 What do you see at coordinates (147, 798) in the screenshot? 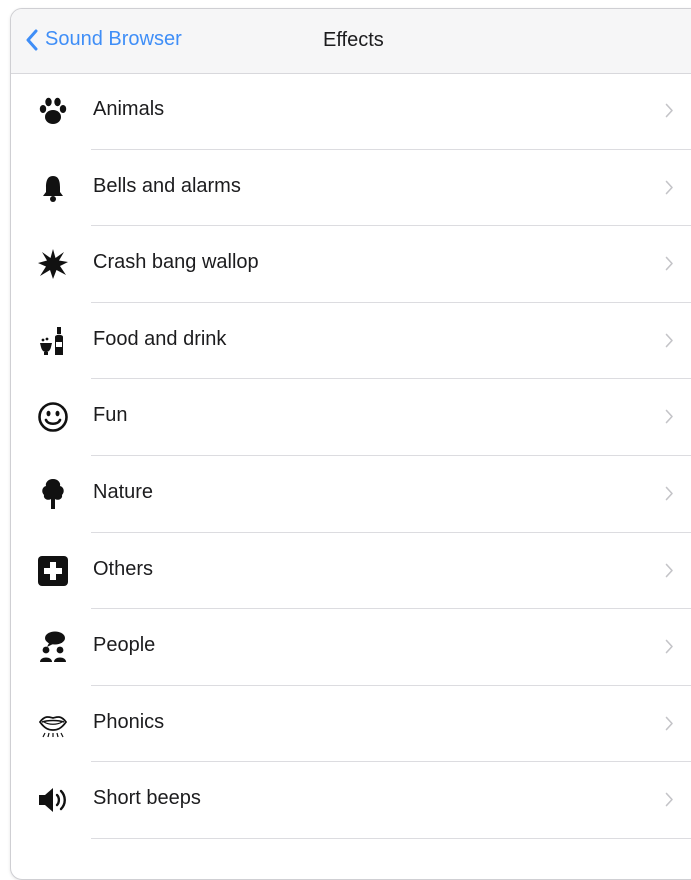
I see `list-item-label: Short beeps` at bounding box center [147, 798].